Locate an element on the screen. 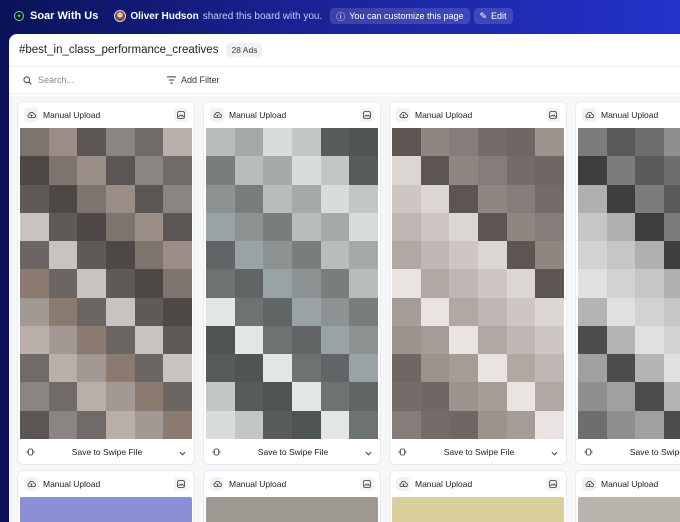 The image size is (680, 522). ad-source-label: Manual Upload is located at coordinates (444, 115).